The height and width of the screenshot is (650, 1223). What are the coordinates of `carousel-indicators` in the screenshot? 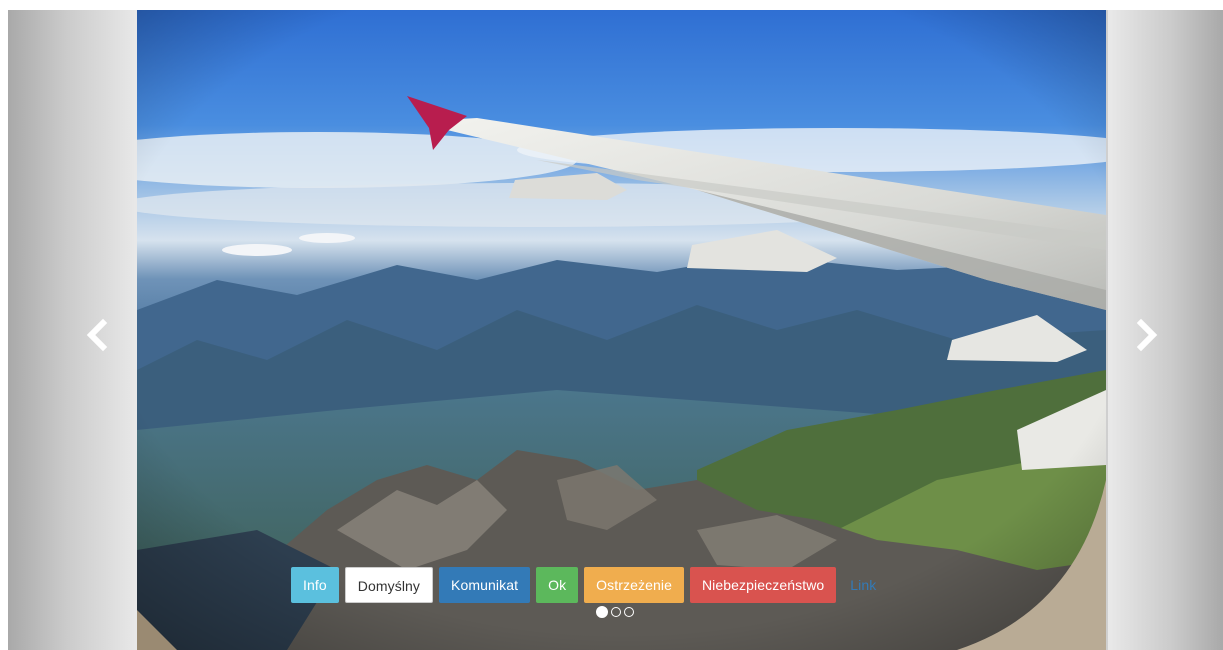 It's located at (615, 612).